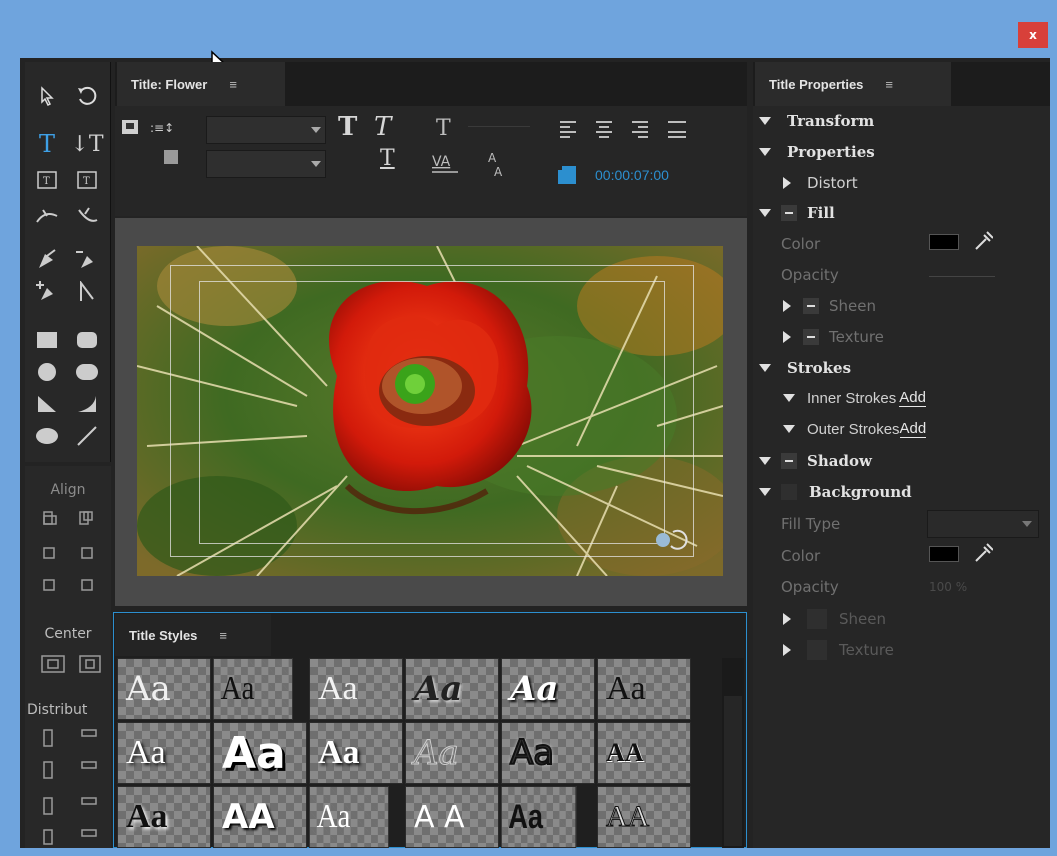 This screenshot has height=856, width=1057. Describe the element at coordinates (87, 292) in the screenshot. I see `convert-anchor-point-tool-icon` at that location.